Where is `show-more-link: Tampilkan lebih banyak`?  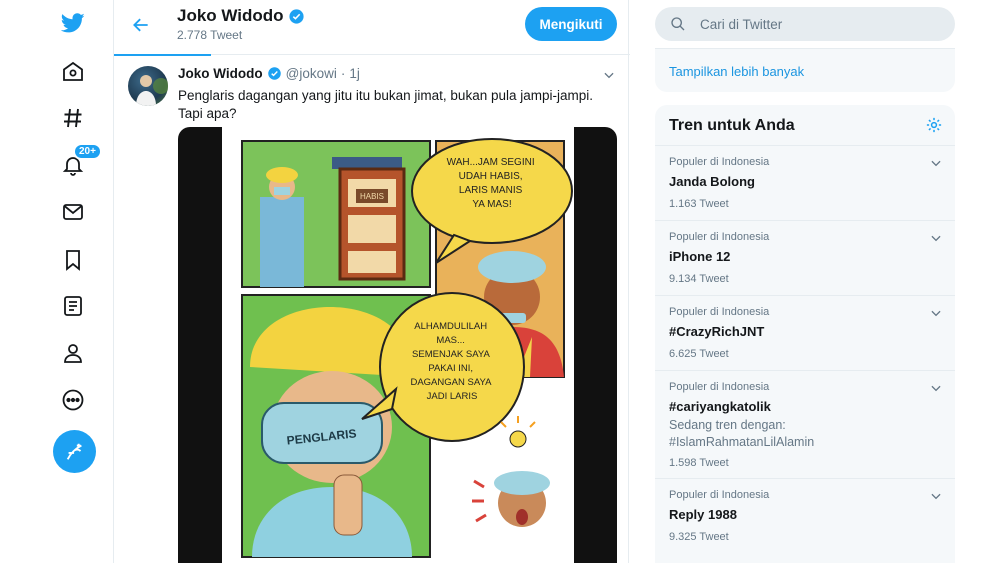
show-more-link: Tampilkan lebih banyak is located at coordinates (736, 71).